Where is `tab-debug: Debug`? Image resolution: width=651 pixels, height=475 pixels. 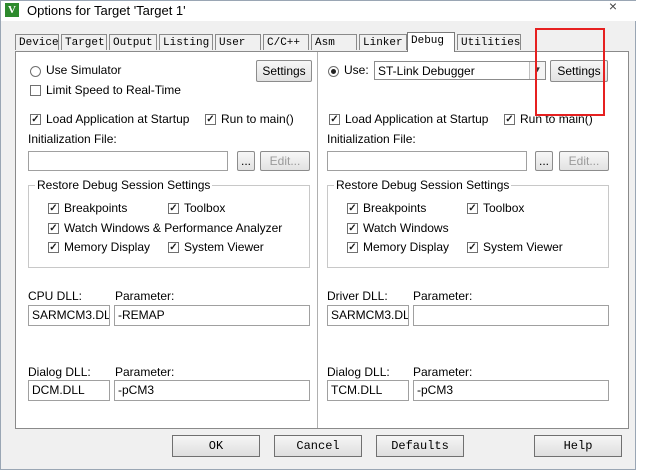 tab-debug: Debug is located at coordinates (431, 42).